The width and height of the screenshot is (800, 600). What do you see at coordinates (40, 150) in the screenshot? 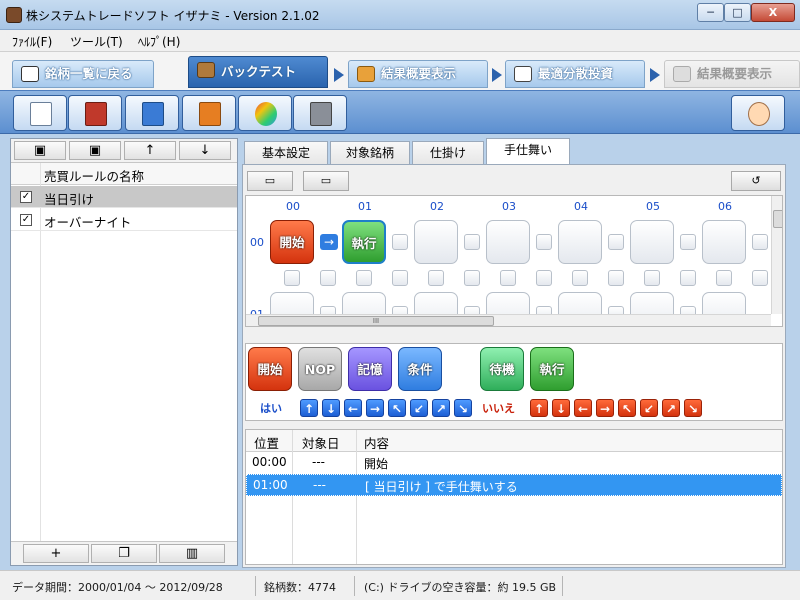
I see `save-button: ▣` at bounding box center [40, 150].